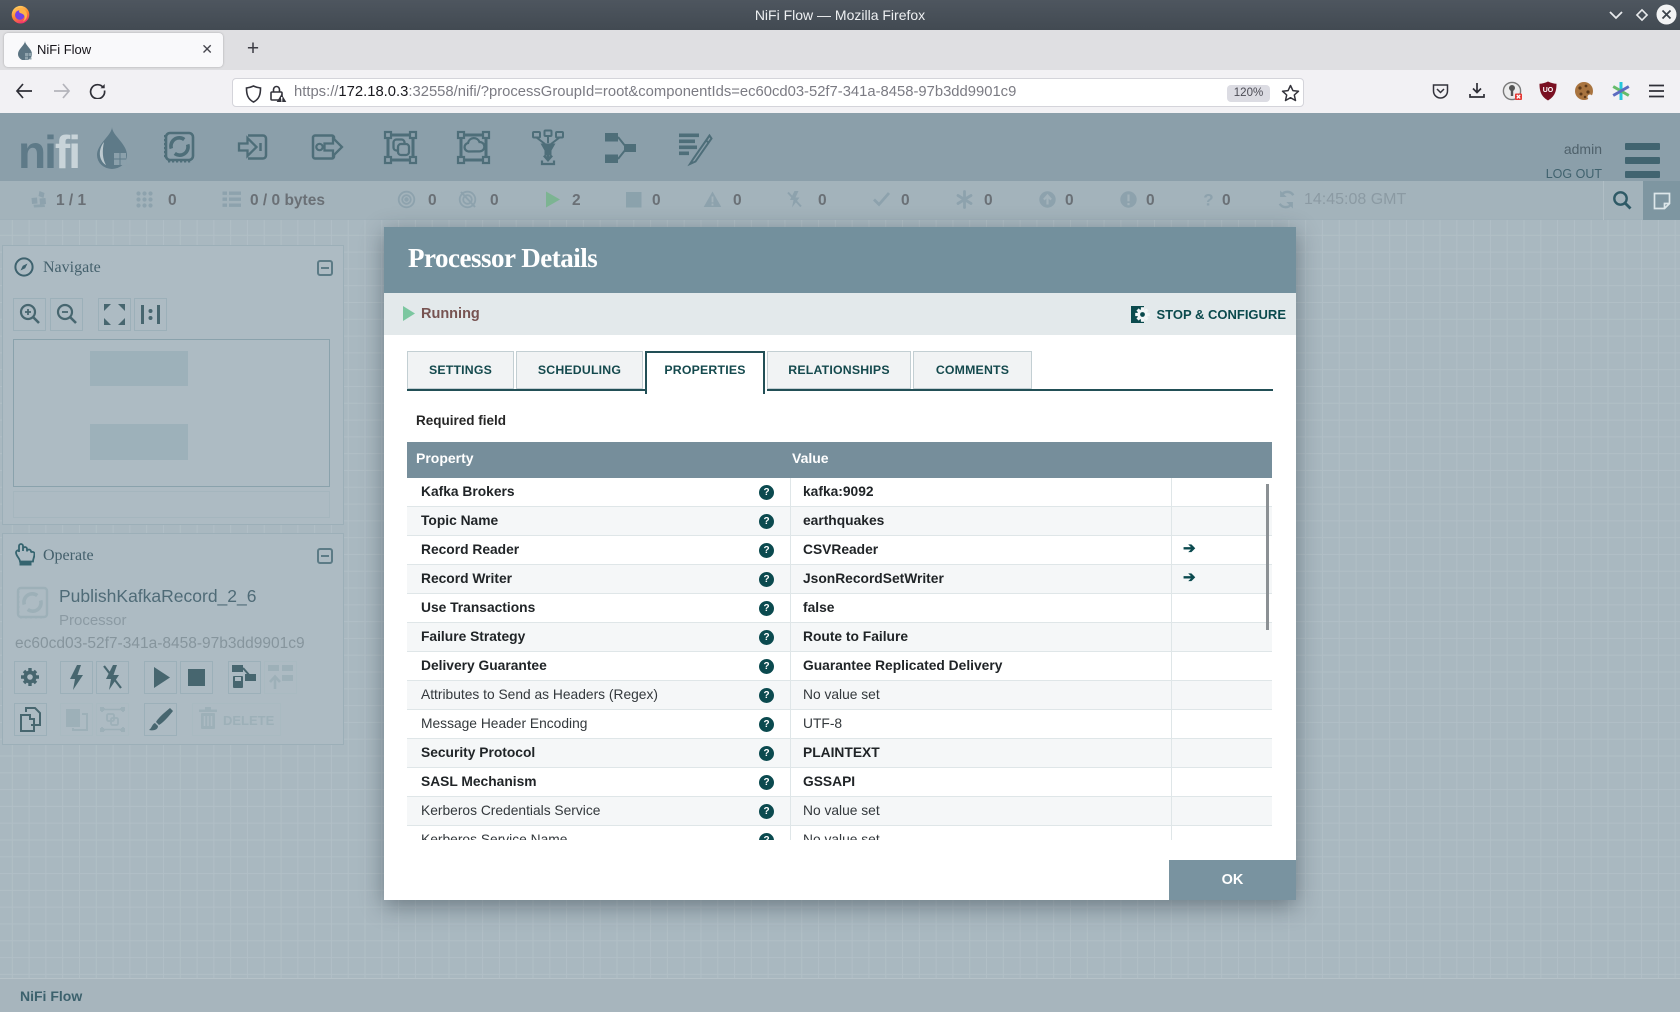  What do you see at coordinates (1548, 90) in the screenshot?
I see `svg-text: UO` at bounding box center [1548, 90].